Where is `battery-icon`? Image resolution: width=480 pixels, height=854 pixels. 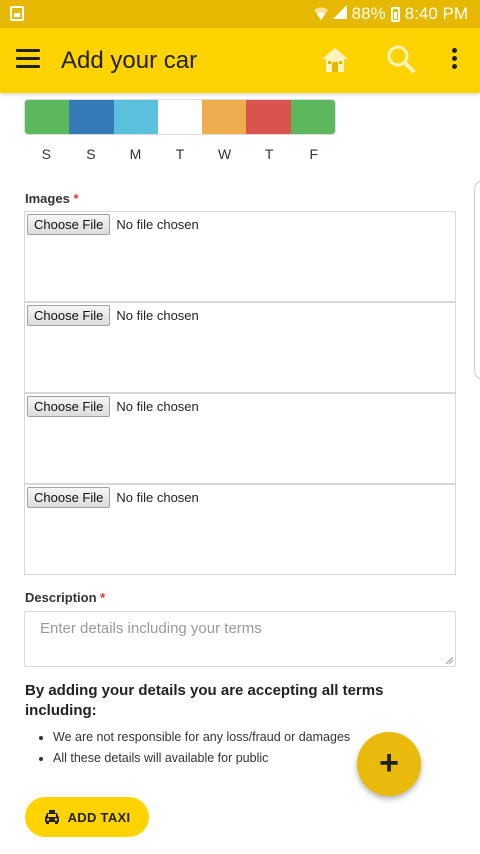 battery-icon is located at coordinates (395, 14).